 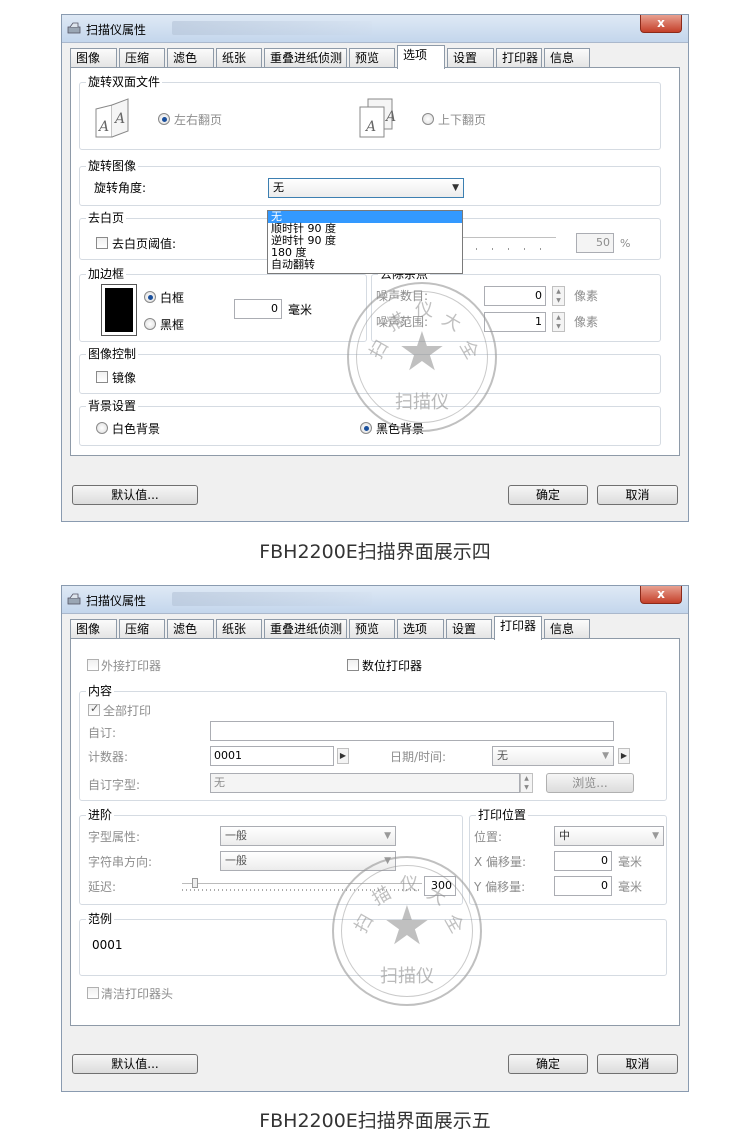 What do you see at coordinates (100, 815) in the screenshot?
I see `advanced-label: 进阶` at bounding box center [100, 815].